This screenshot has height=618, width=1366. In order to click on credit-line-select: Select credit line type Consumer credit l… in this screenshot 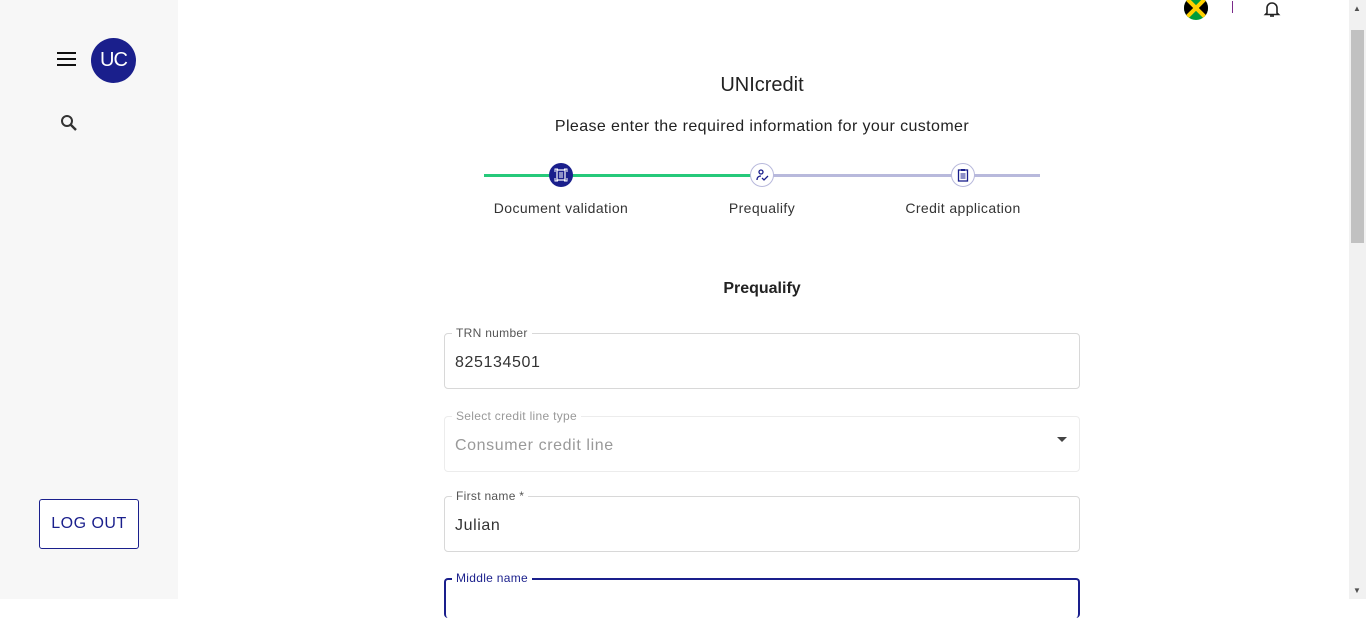, I will do `click(762, 440)`.